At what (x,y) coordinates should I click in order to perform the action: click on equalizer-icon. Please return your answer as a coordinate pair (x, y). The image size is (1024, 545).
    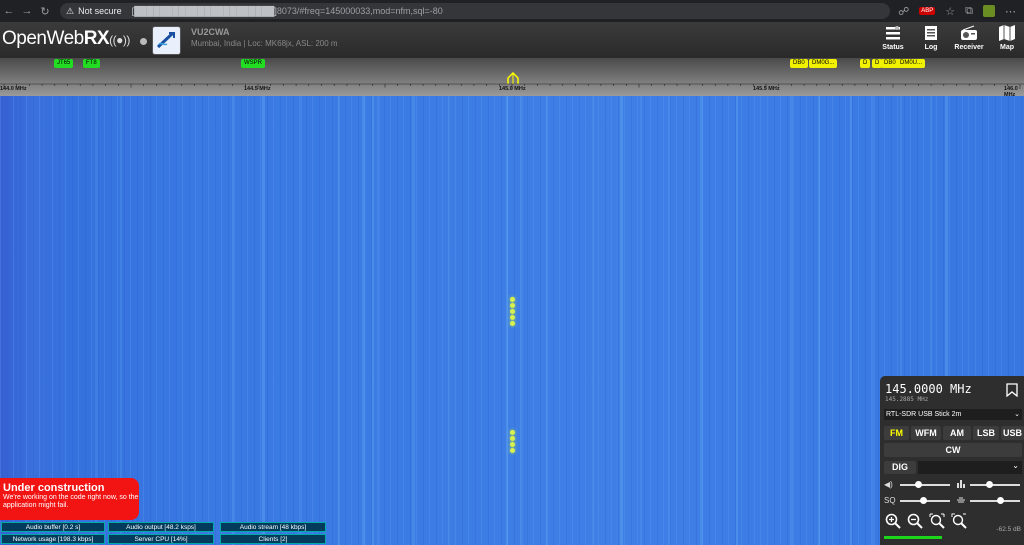
    Looking at the image, I should click on (961, 484).